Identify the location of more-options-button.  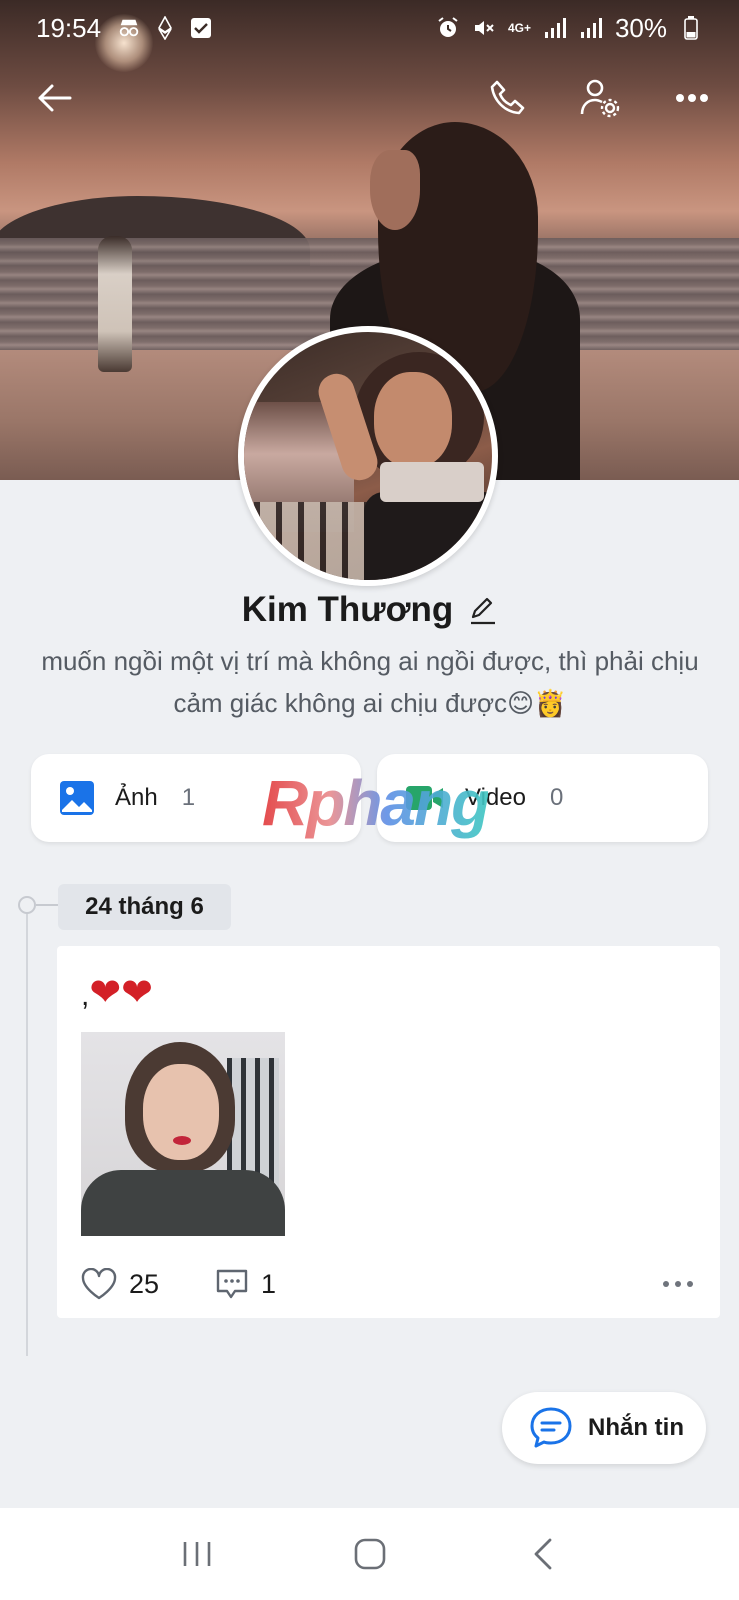
(692, 98).